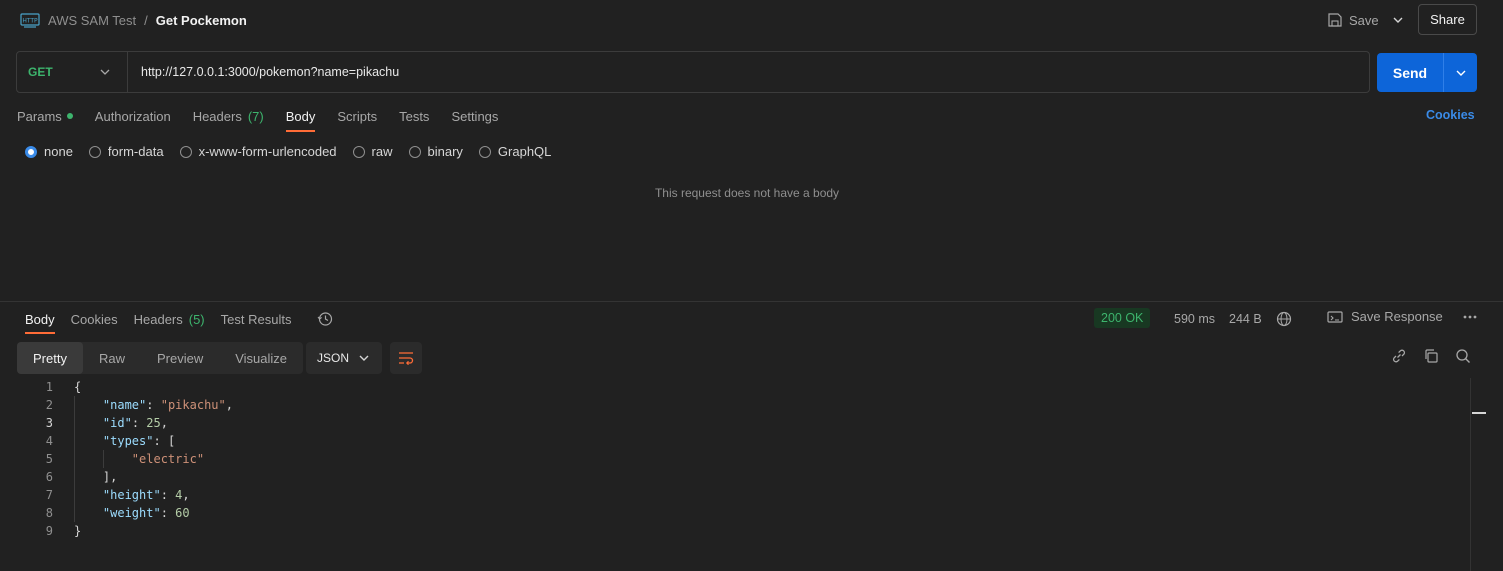 This screenshot has width=1503, height=571. I want to click on method-select: GET, so click(72, 72).